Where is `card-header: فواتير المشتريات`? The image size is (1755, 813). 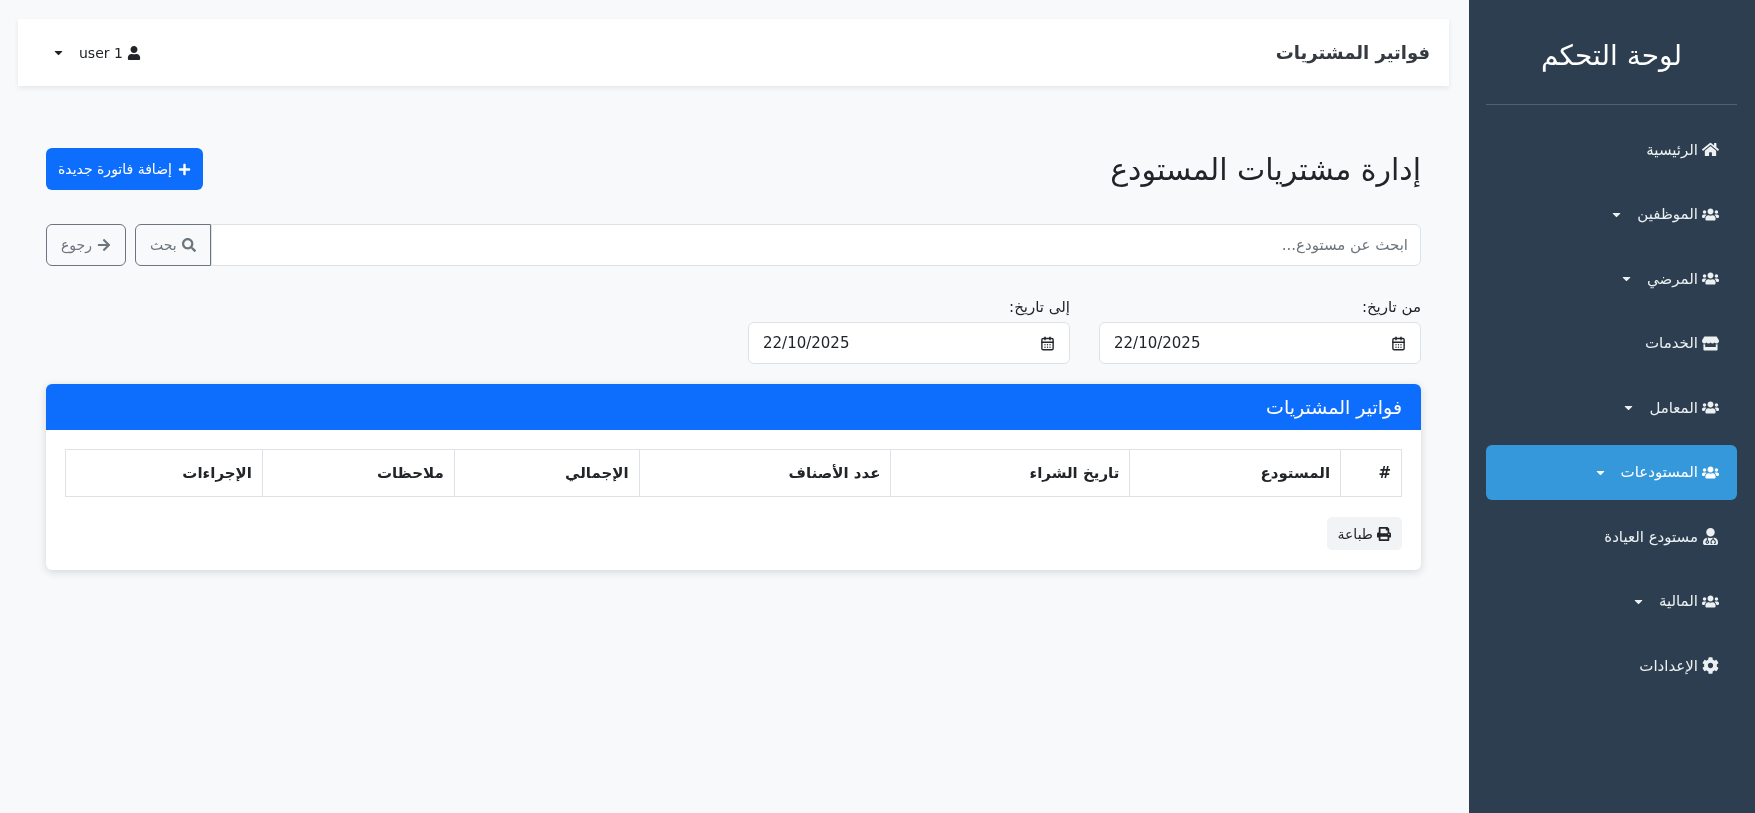
card-header: فواتير المشتريات is located at coordinates (733, 407).